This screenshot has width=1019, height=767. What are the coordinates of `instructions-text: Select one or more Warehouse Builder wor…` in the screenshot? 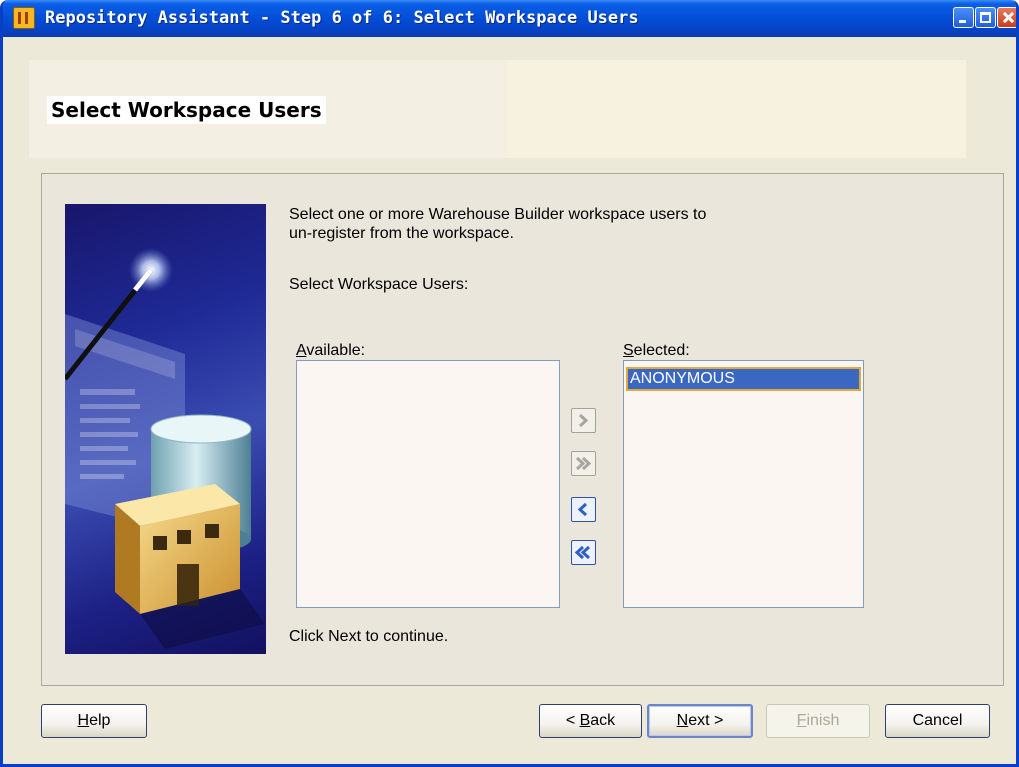 It's located at (569, 224).